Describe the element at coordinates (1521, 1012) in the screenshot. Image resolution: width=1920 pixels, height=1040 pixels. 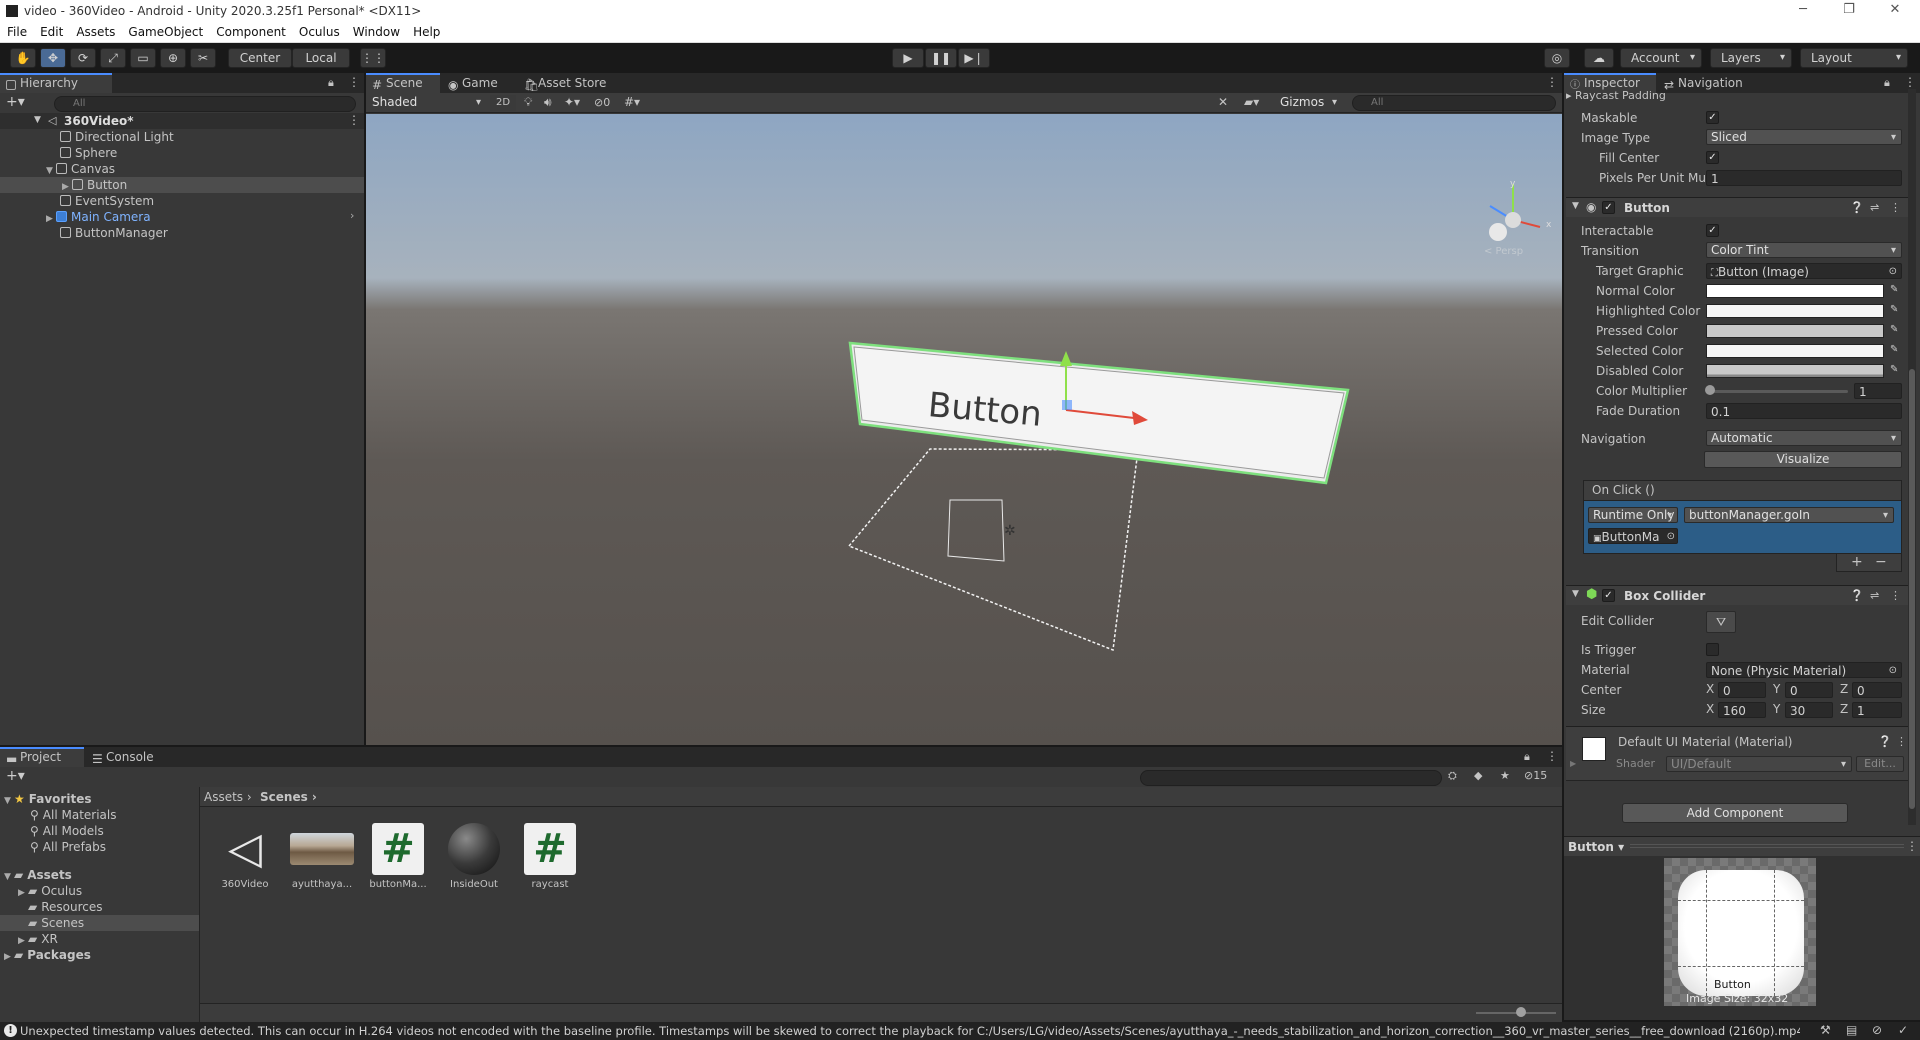
I see `icon-size-slider-thumb` at that location.